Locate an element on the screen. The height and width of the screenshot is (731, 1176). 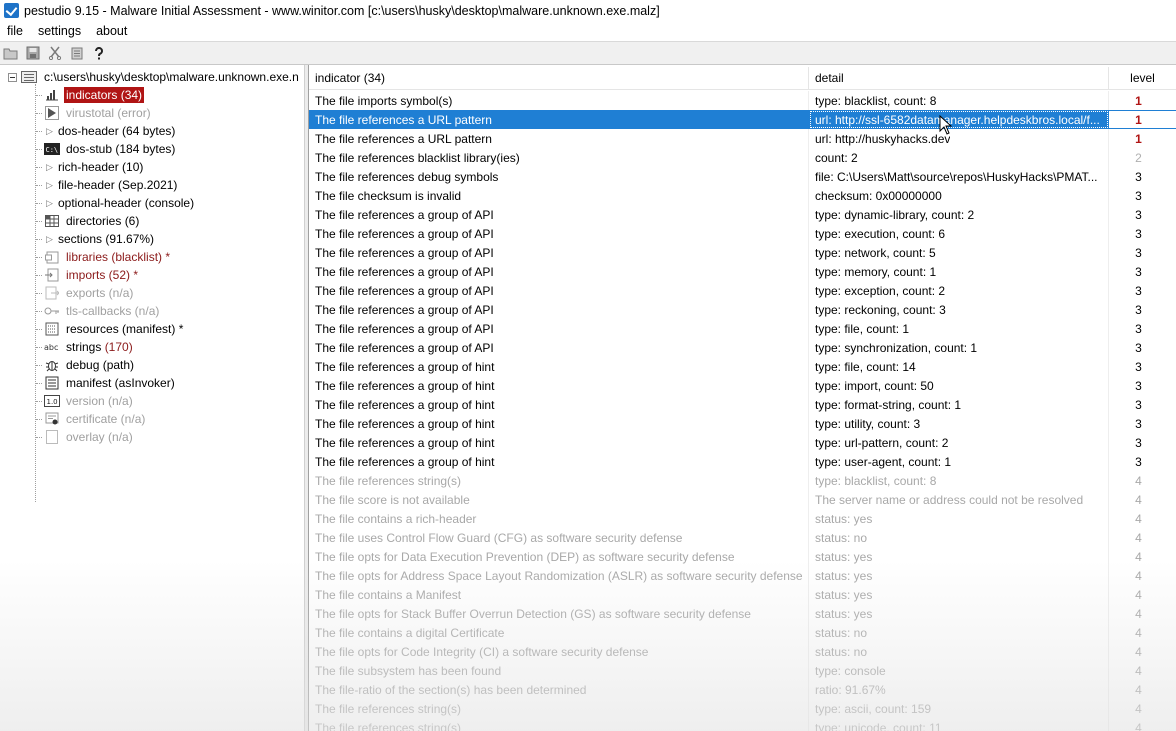
tree-item: libraries (blacklist) * is located at coordinates (104, 257).